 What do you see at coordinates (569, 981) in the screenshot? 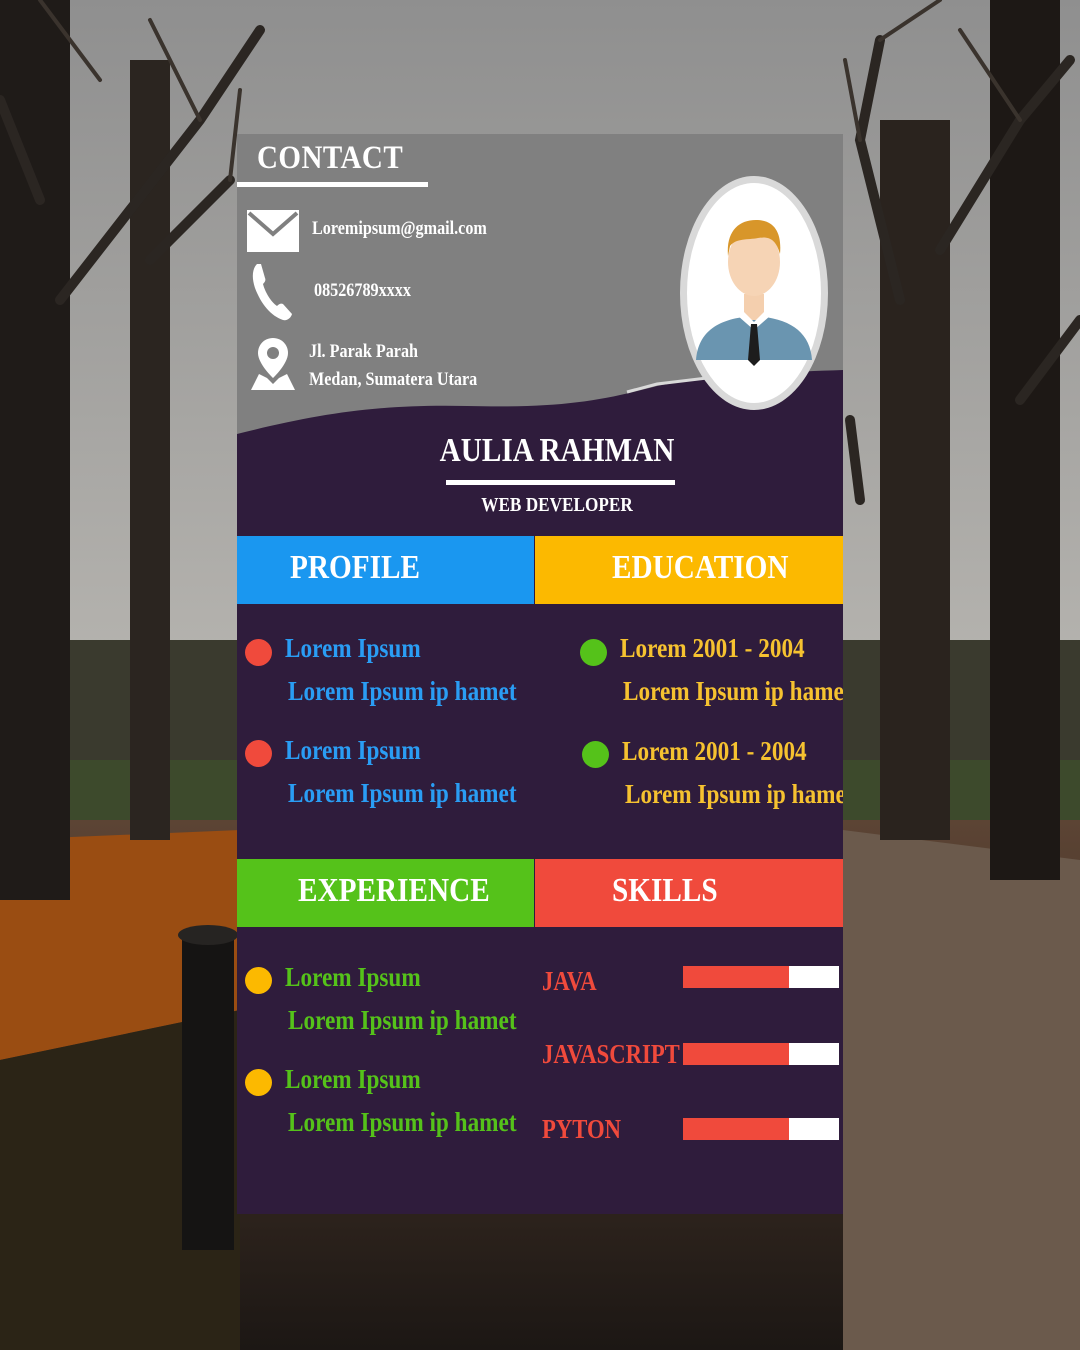
I see `skill-label: JAVA` at bounding box center [569, 981].